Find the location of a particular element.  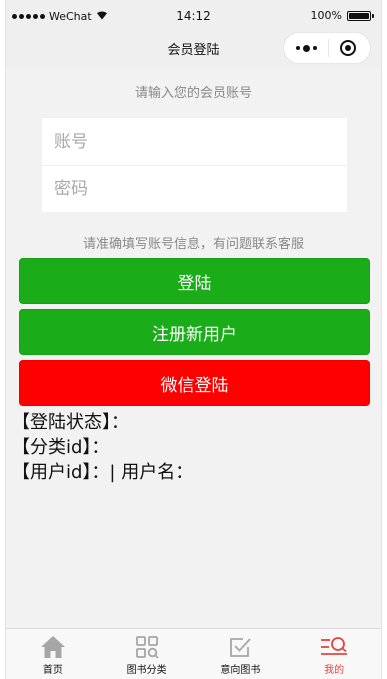

tab-bar: 首页 图书分类 意向图书 我的 is located at coordinates (193, 653).